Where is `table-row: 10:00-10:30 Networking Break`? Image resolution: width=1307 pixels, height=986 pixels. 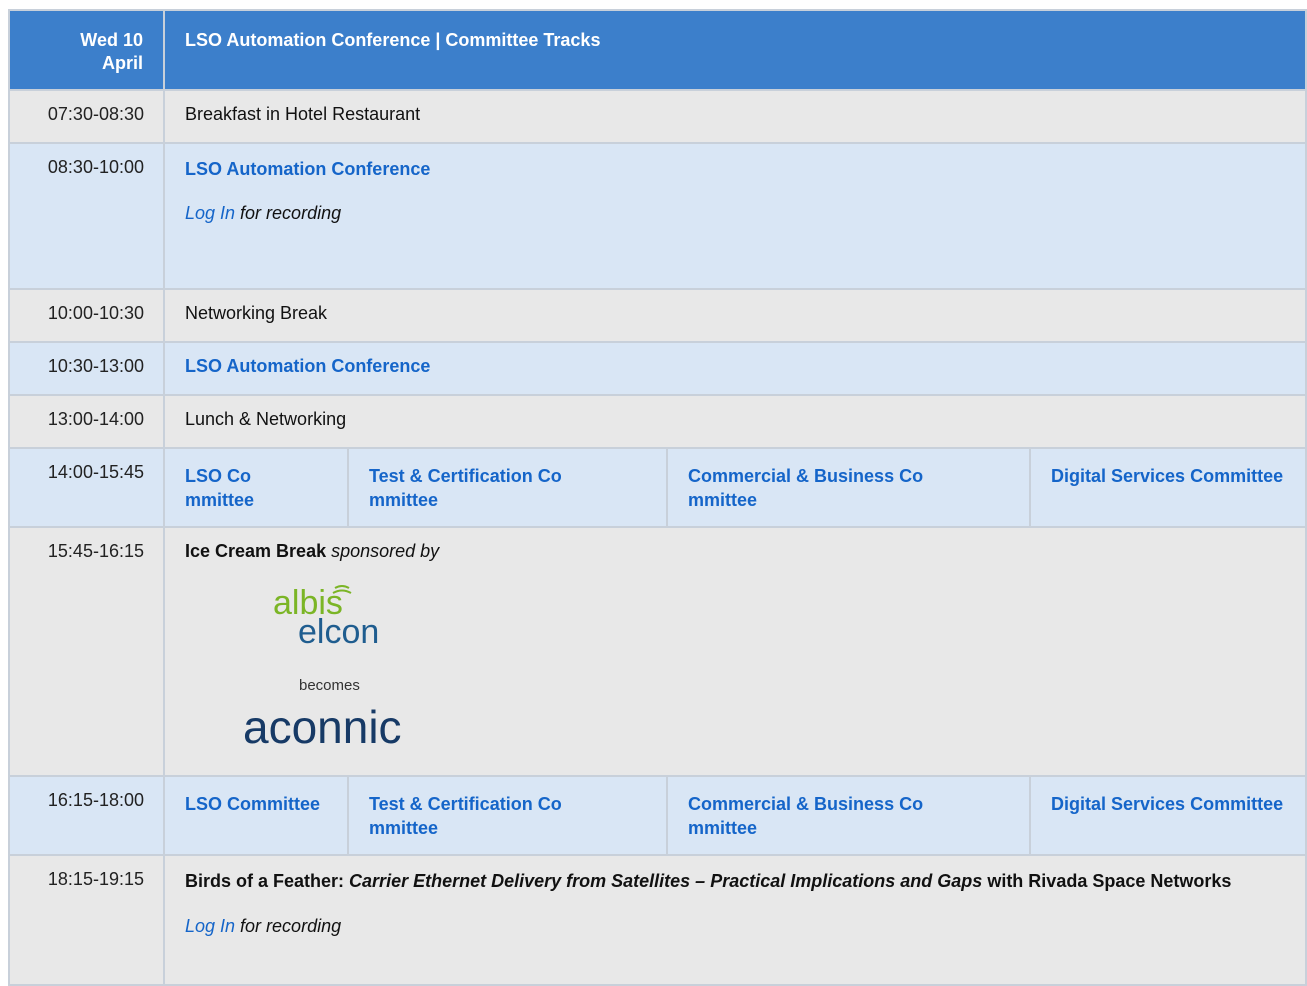
table-row: 10:00-10:30 Networking Break is located at coordinates (657, 315).